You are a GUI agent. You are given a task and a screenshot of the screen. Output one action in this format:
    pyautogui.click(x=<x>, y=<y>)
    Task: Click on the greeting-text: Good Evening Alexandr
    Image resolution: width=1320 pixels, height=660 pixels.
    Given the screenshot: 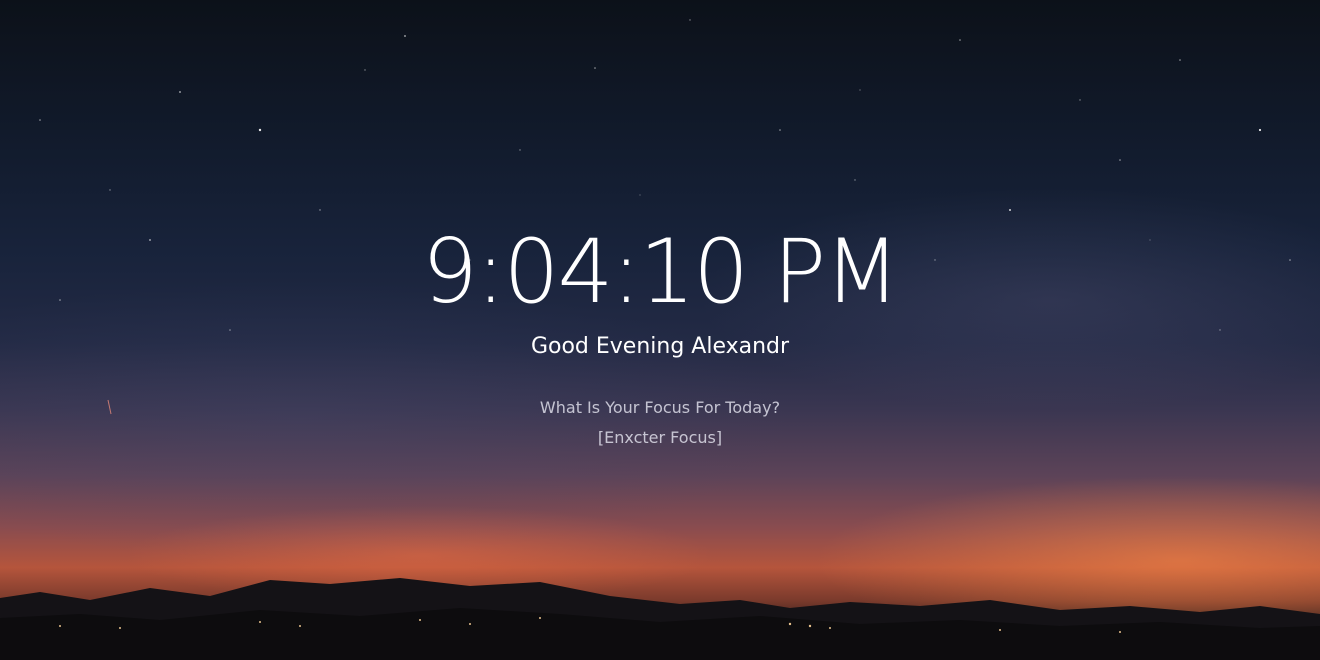 What is the action you would take?
    pyautogui.click(x=660, y=346)
    